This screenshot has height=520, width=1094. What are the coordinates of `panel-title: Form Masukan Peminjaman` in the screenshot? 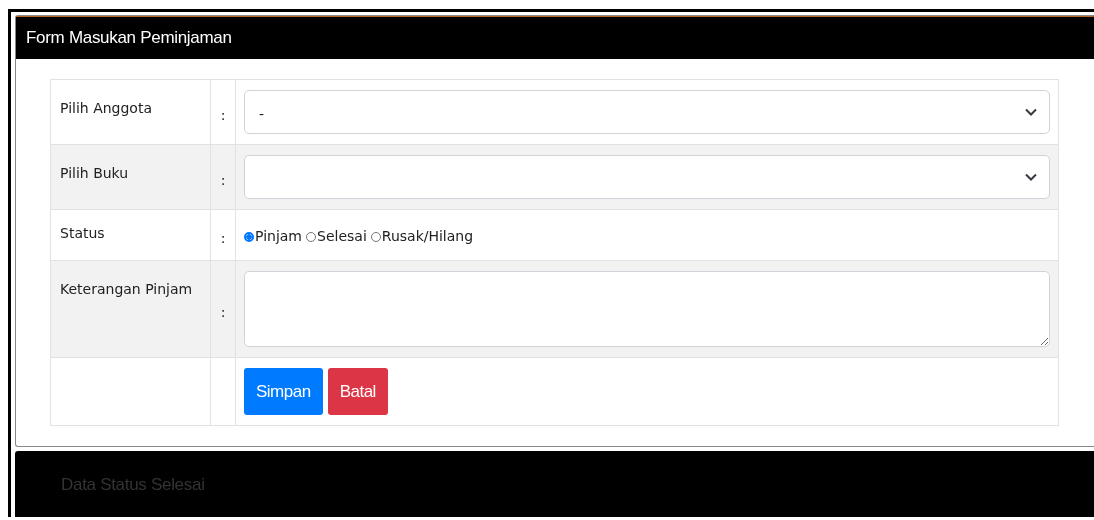 It's located at (555, 37).